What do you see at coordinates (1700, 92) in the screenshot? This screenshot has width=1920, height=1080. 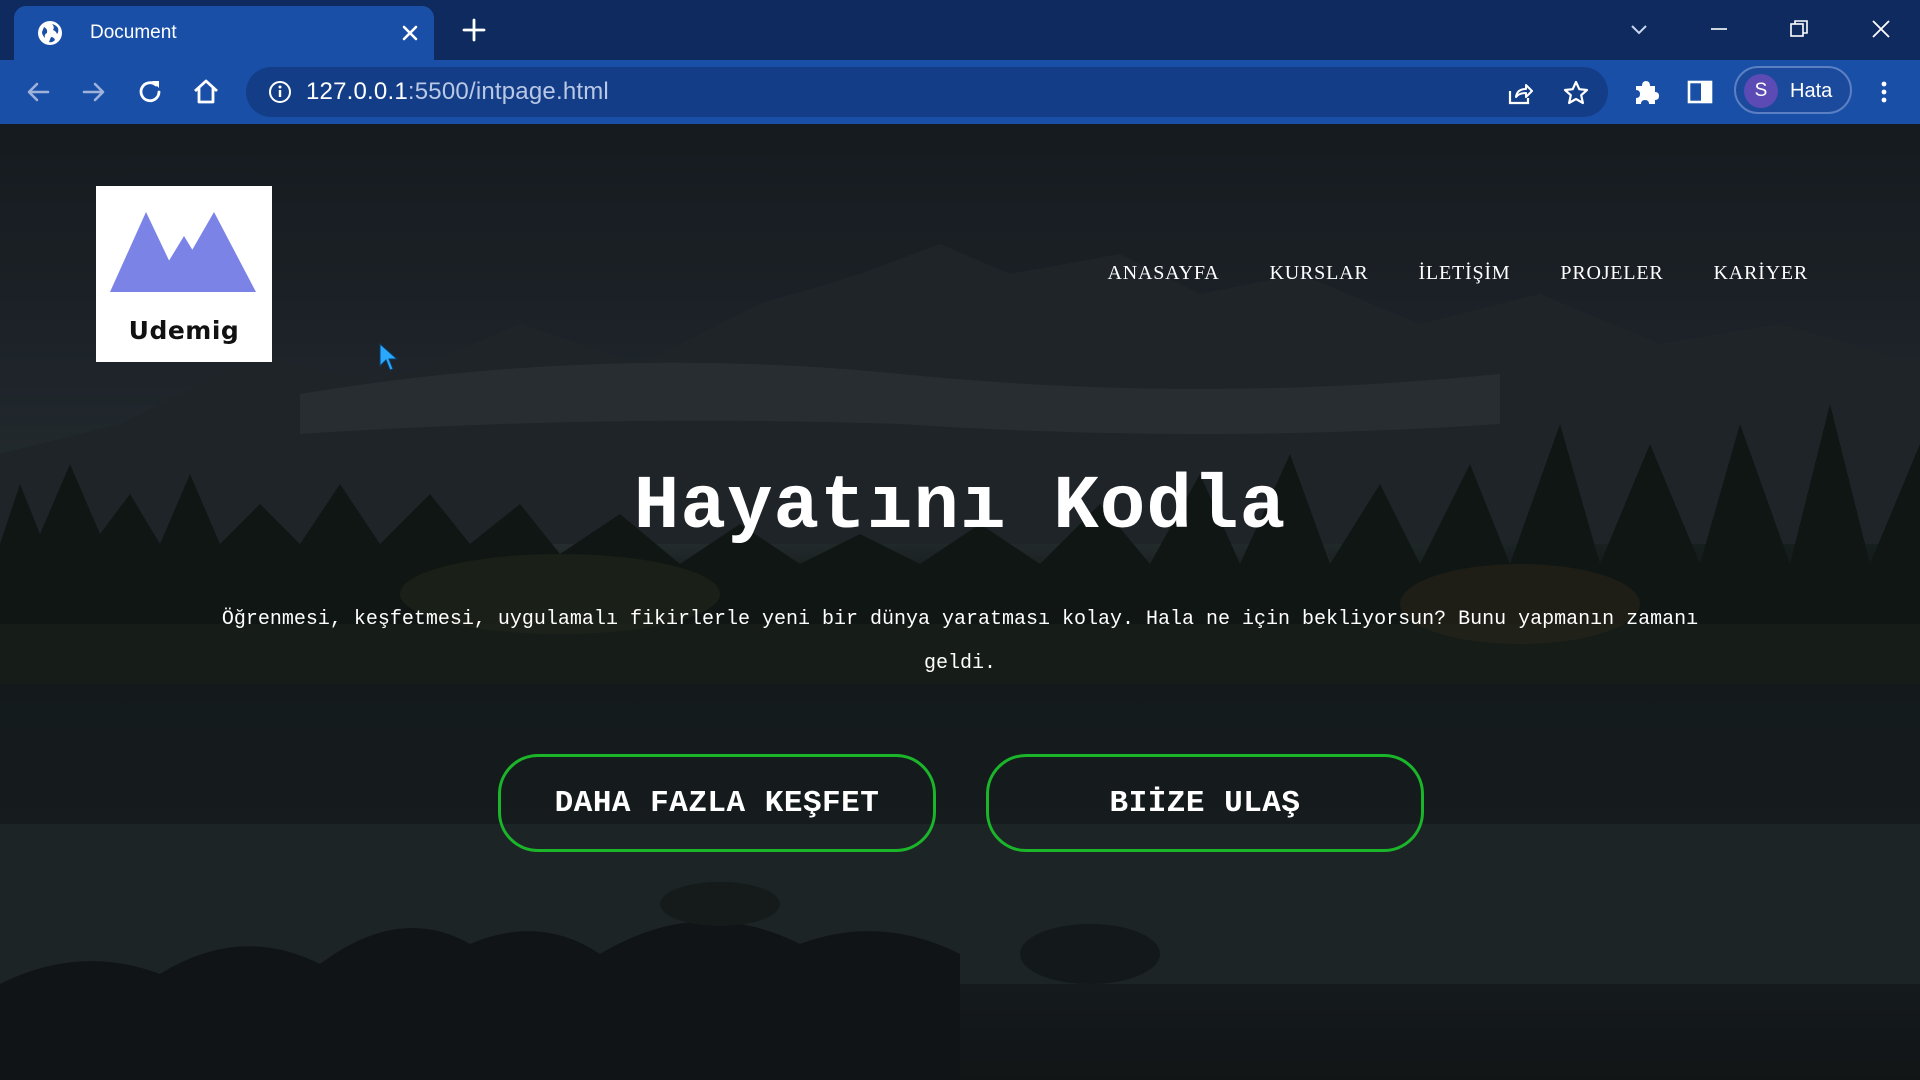 I see `side-panel-icon` at bounding box center [1700, 92].